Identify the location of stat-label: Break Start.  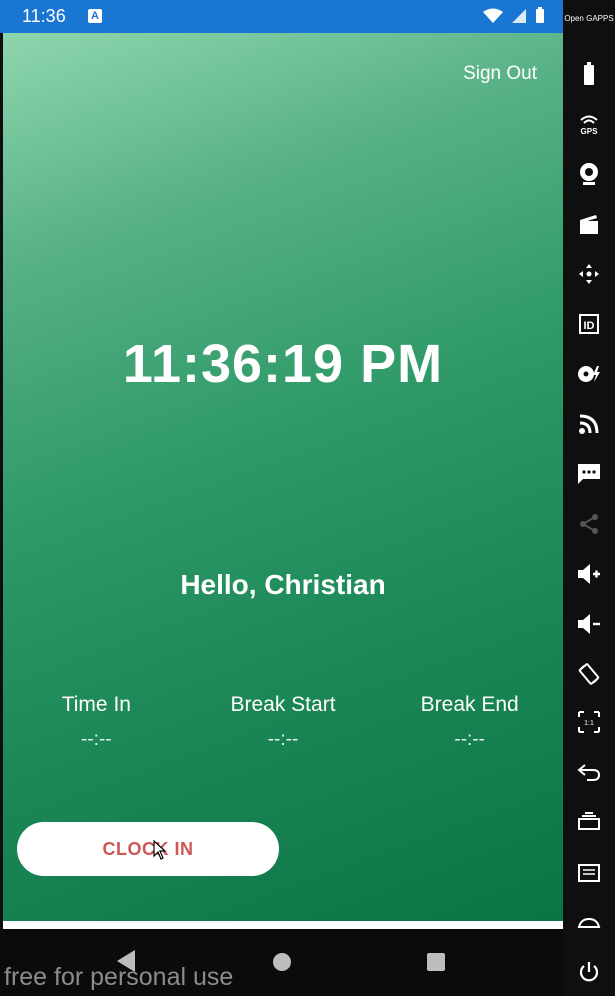
(283, 704).